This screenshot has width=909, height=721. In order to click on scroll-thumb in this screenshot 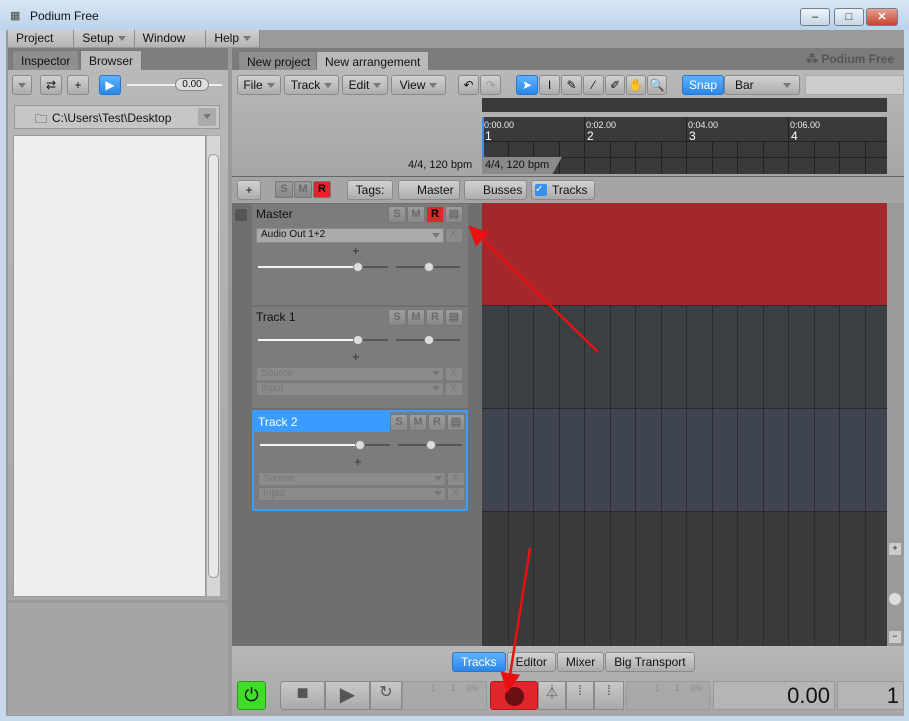, I will do `click(213, 366)`.